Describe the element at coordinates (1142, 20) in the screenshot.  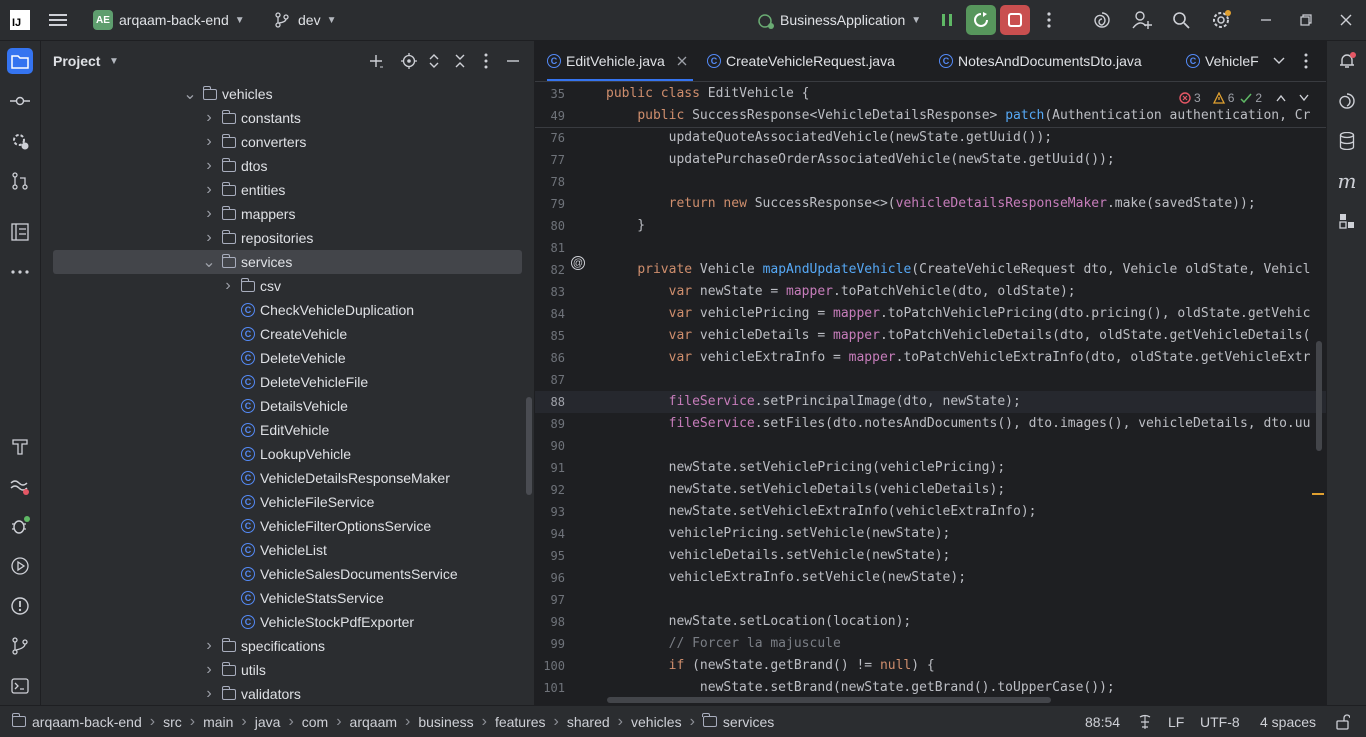
I see `add-user-button` at that location.